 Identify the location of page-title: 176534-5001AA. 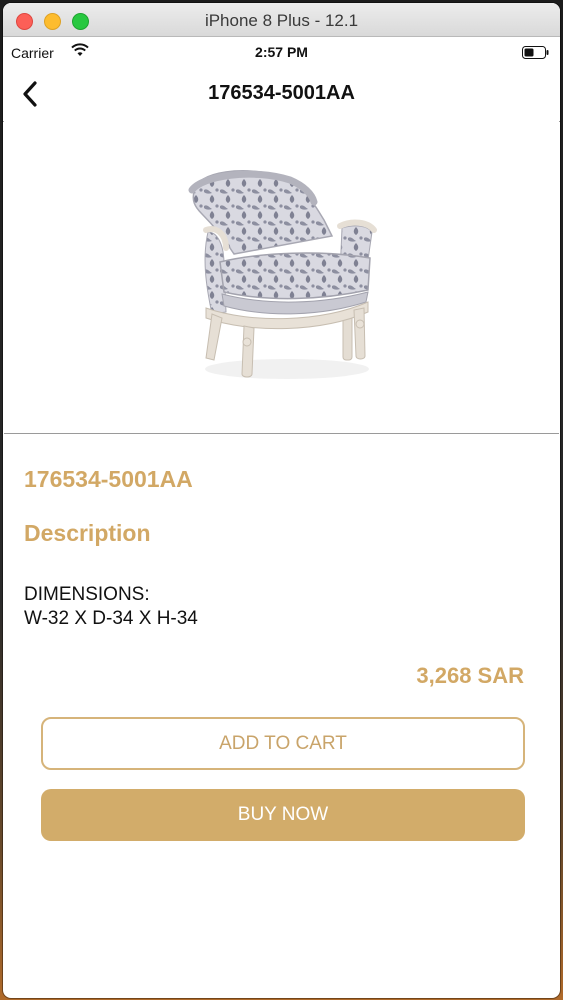
(281, 93).